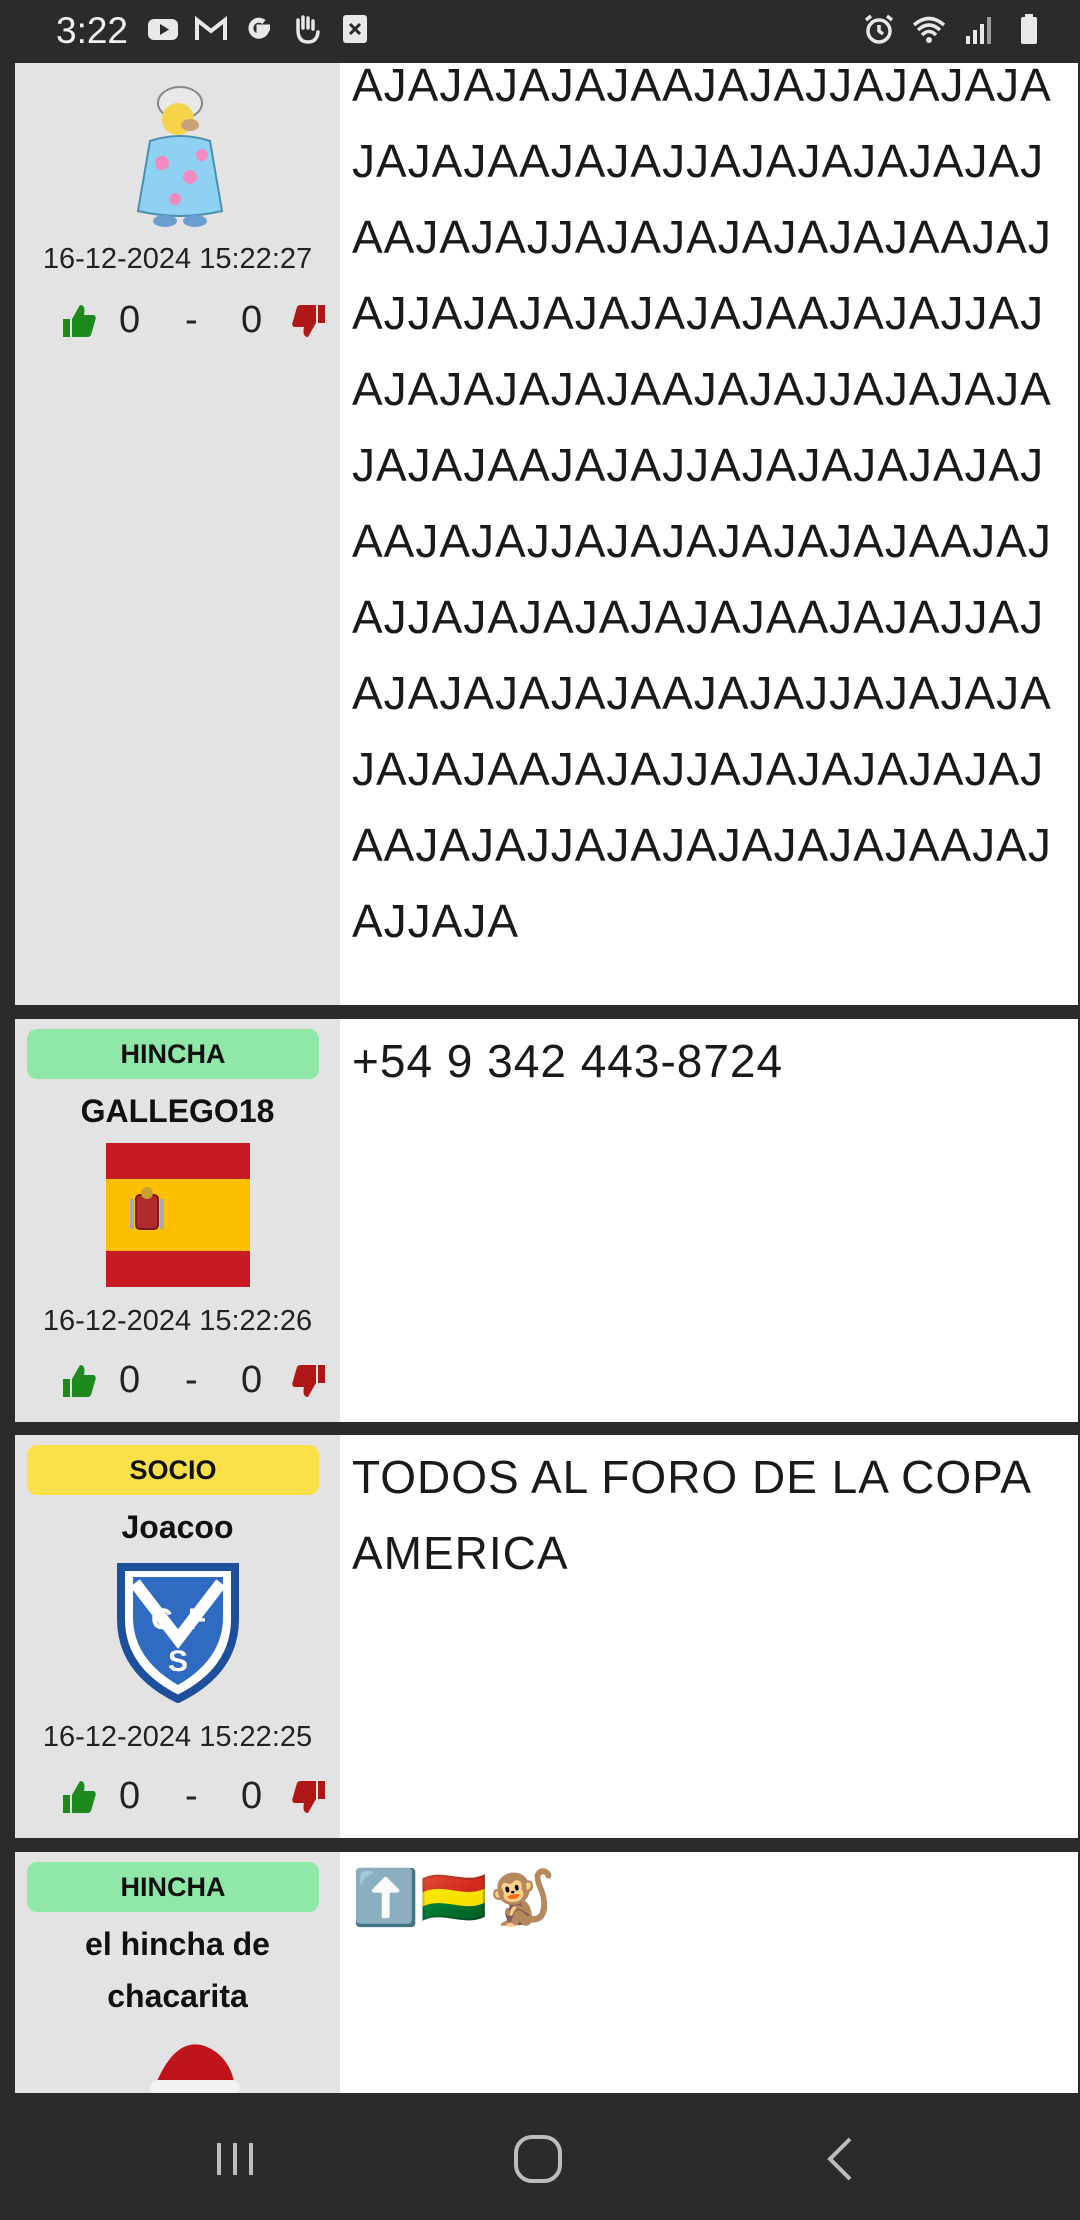 The image size is (1080, 2220). Describe the element at coordinates (540, 31) in the screenshot. I see `status-bar: 3:22` at that location.